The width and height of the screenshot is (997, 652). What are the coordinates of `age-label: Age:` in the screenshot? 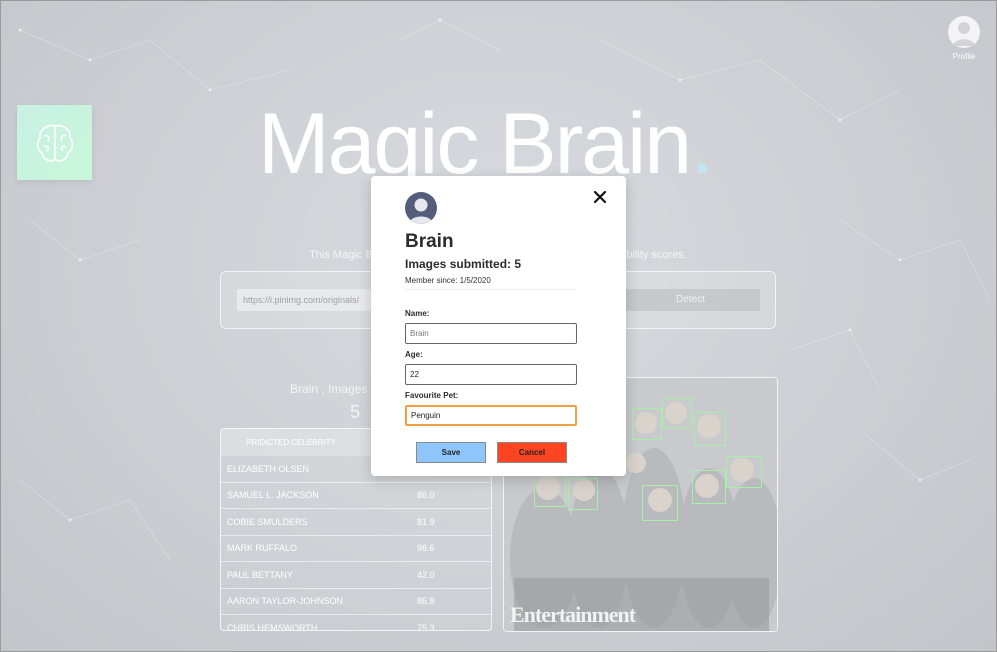 It's located at (414, 354).